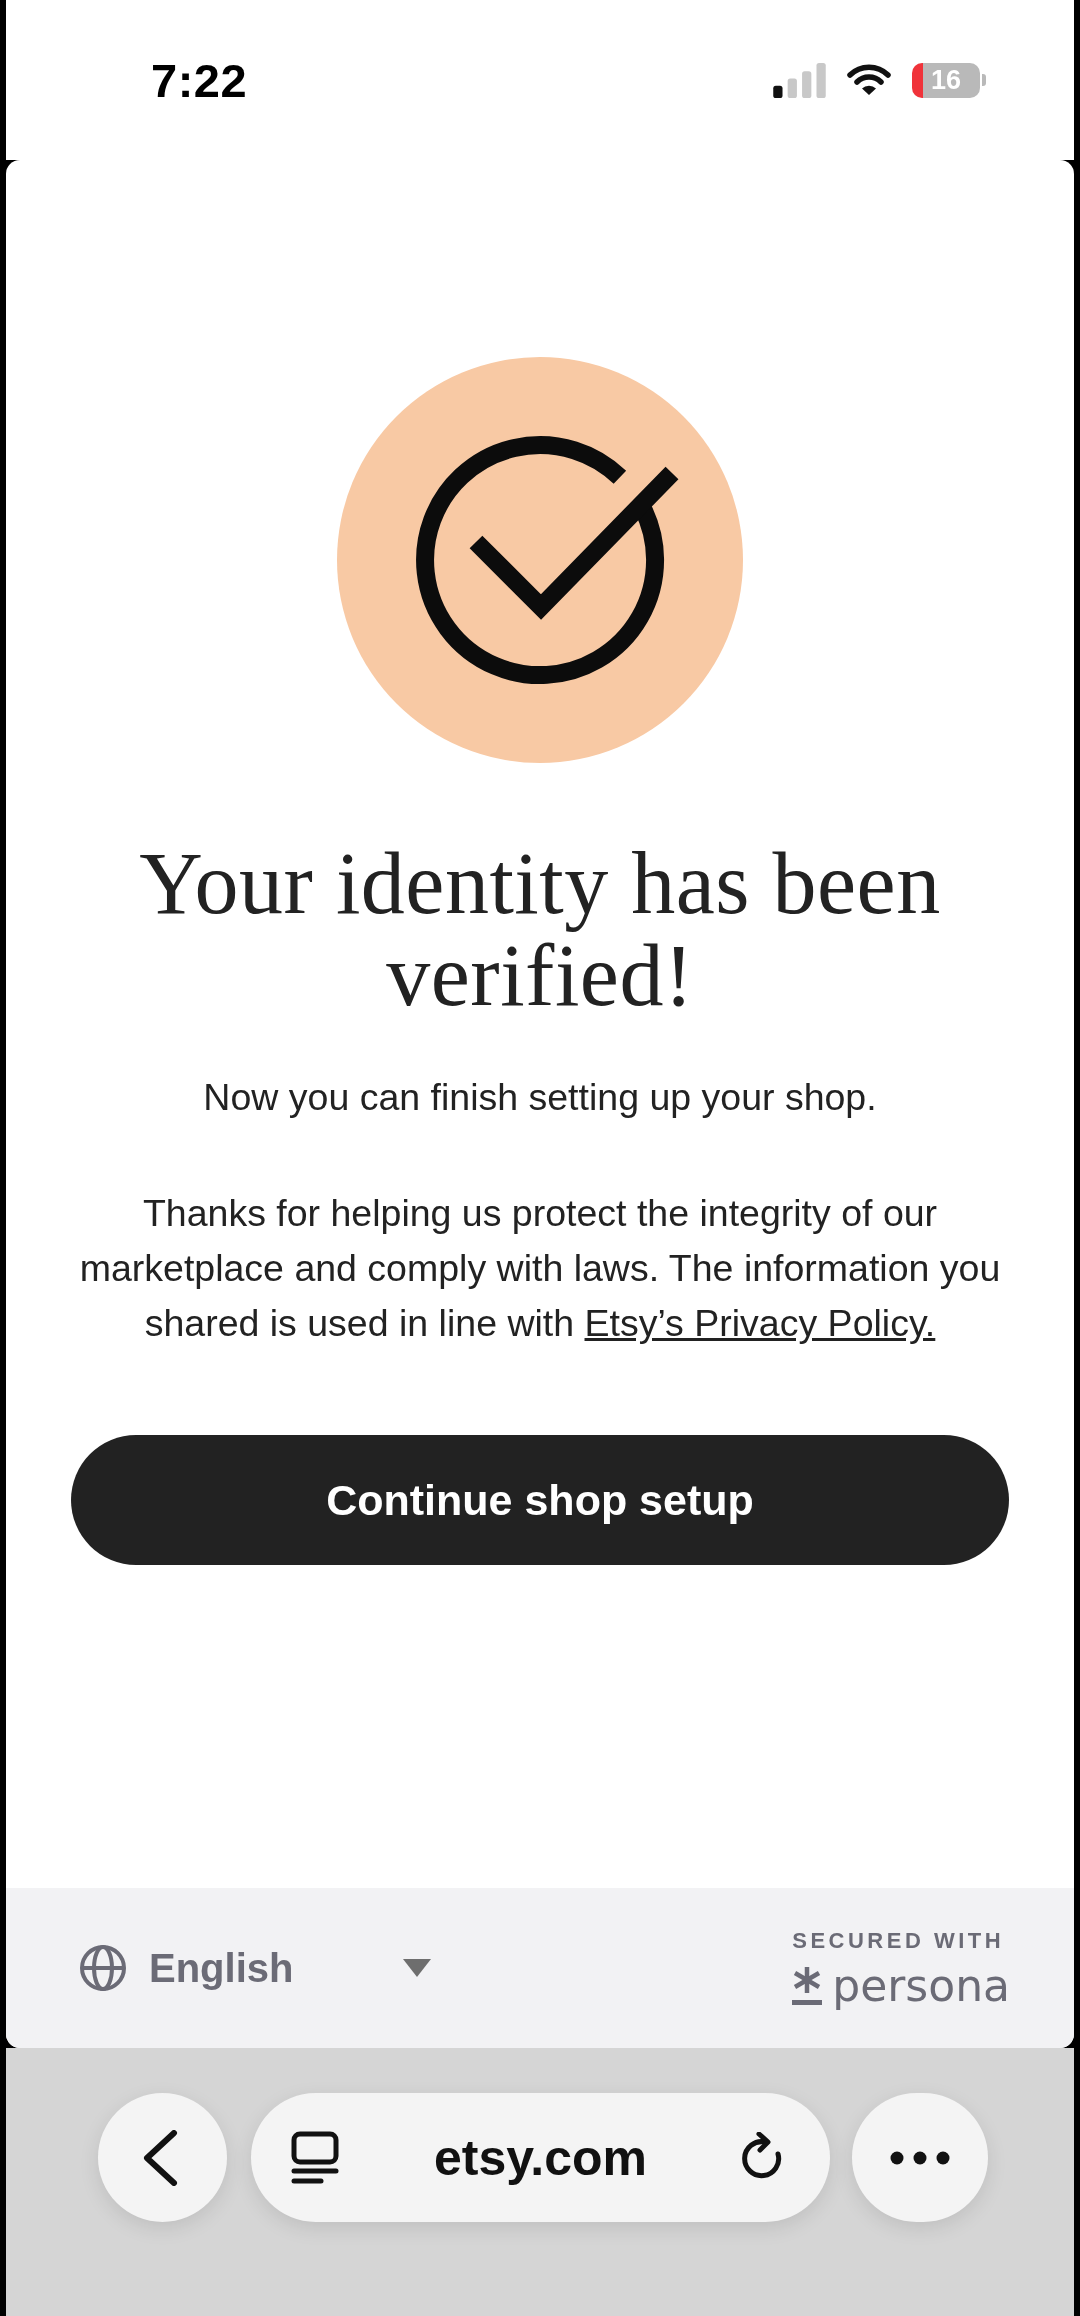  What do you see at coordinates (898, 1941) in the screenshot?
I see `secured-with-label: SECURED WITH` at bounding box center [898, 1941].